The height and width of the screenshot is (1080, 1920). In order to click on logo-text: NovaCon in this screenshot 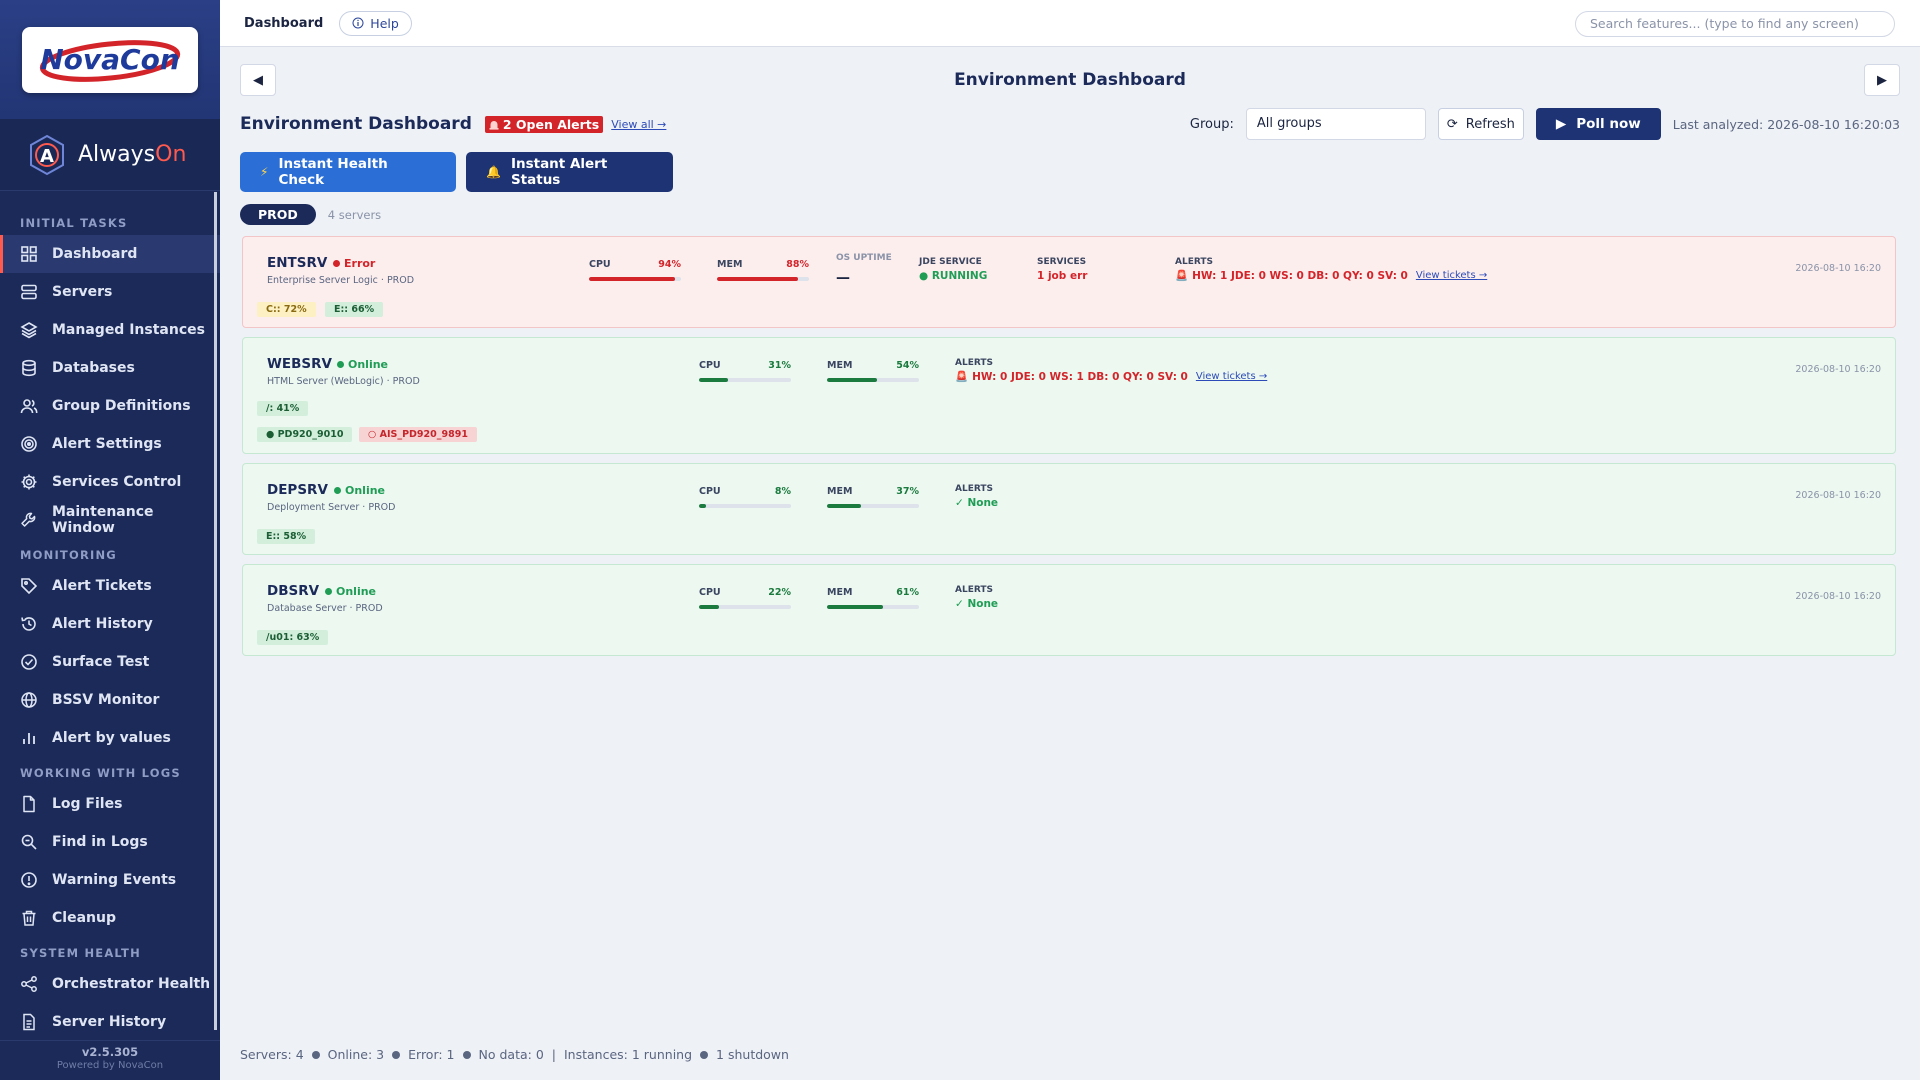, I will do `click(110, 59)`.